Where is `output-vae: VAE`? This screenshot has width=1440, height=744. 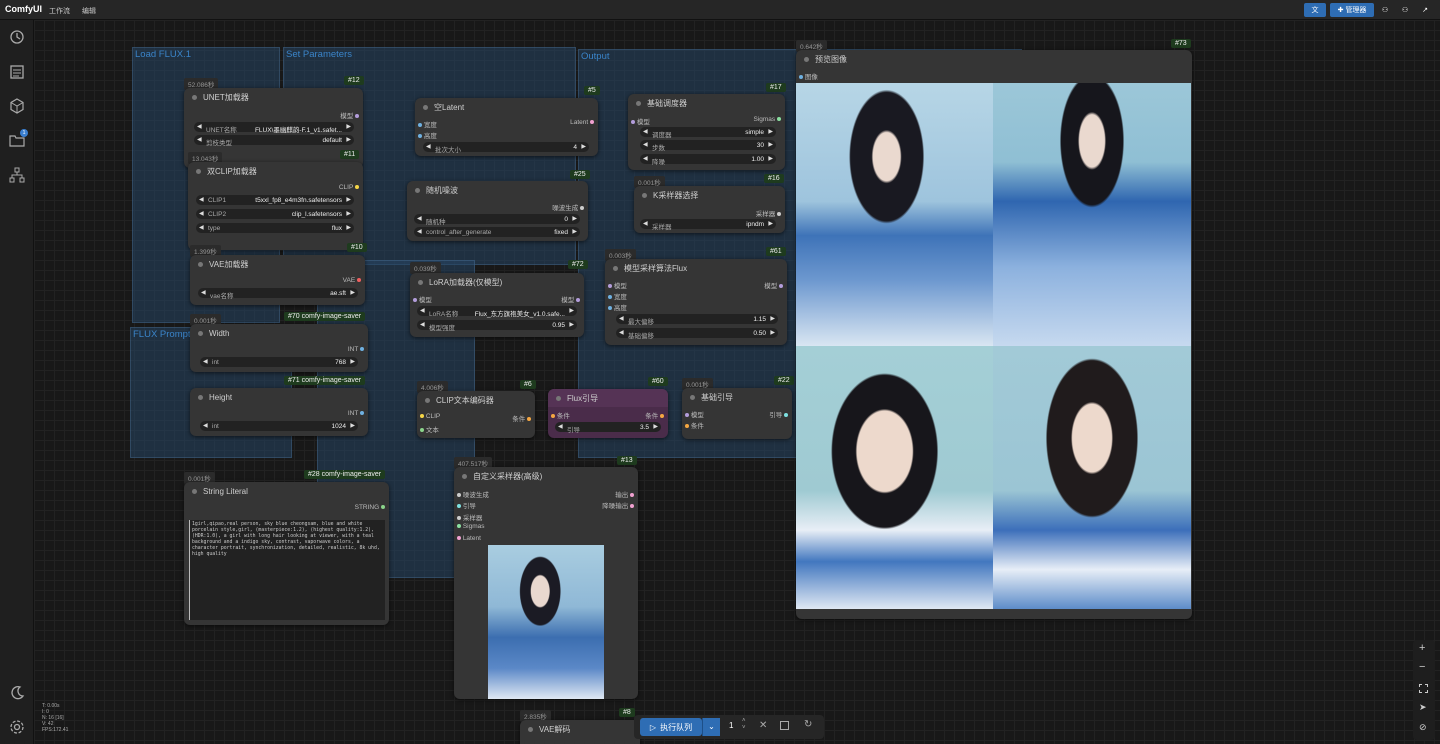
output-vae: VAE is located at coordinates (352, 280).